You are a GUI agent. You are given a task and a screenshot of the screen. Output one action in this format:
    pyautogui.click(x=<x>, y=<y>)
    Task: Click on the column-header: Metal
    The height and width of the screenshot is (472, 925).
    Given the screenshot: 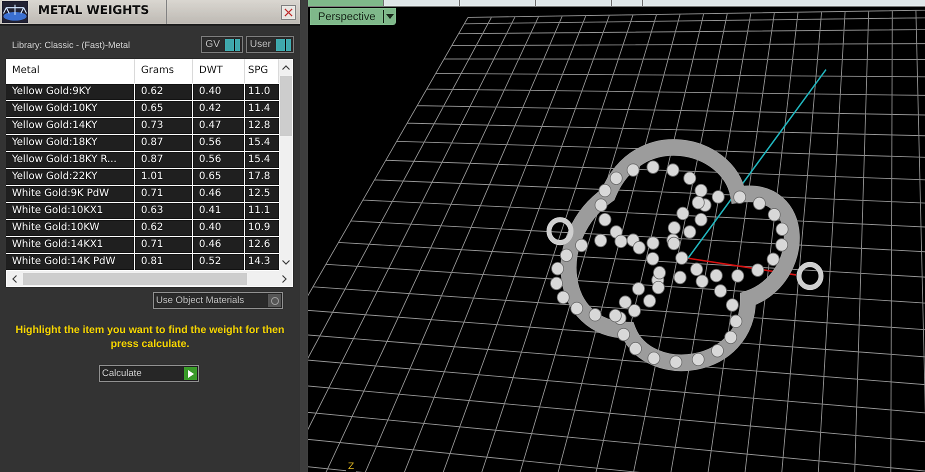 What is the action you would take?
    pyautogui.click(x=70, y=71)
    